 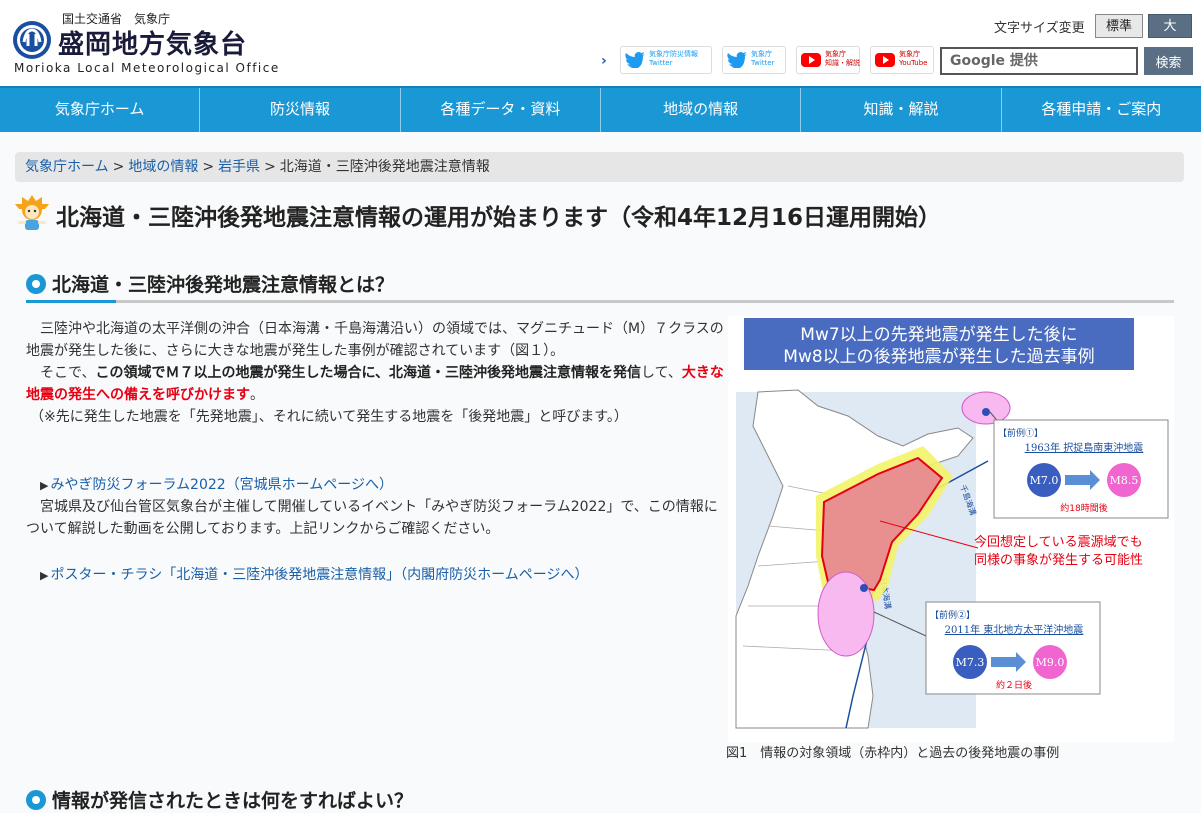 I want to click on sns-link-youtube: 気象庁 YouTube, so click(x=902, y=60).